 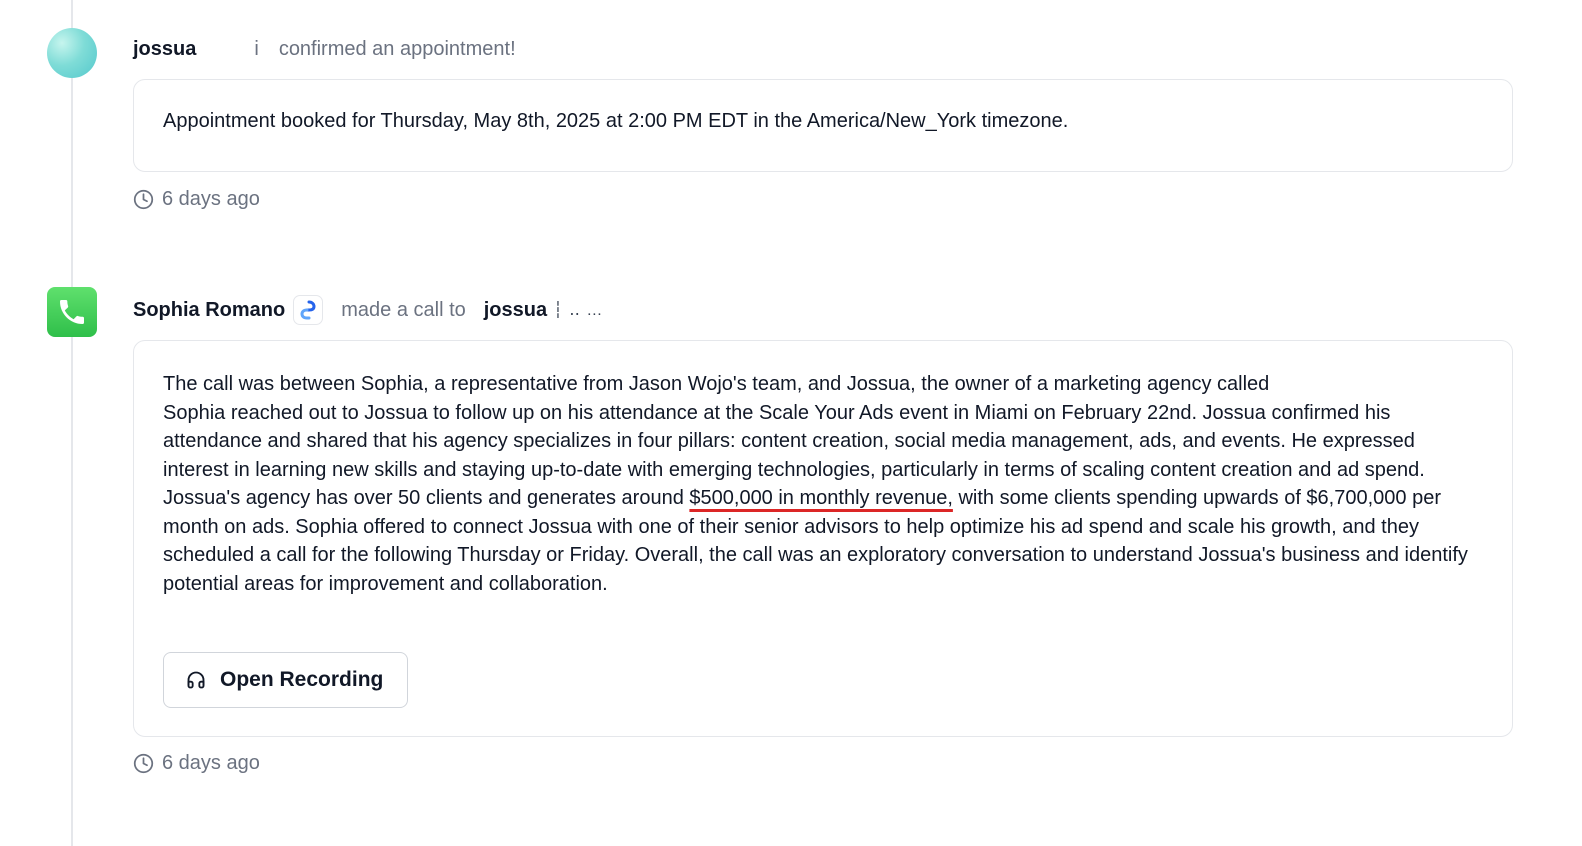 I want to click on open-recording-button: Open Recording, so click(x=285, y=680).